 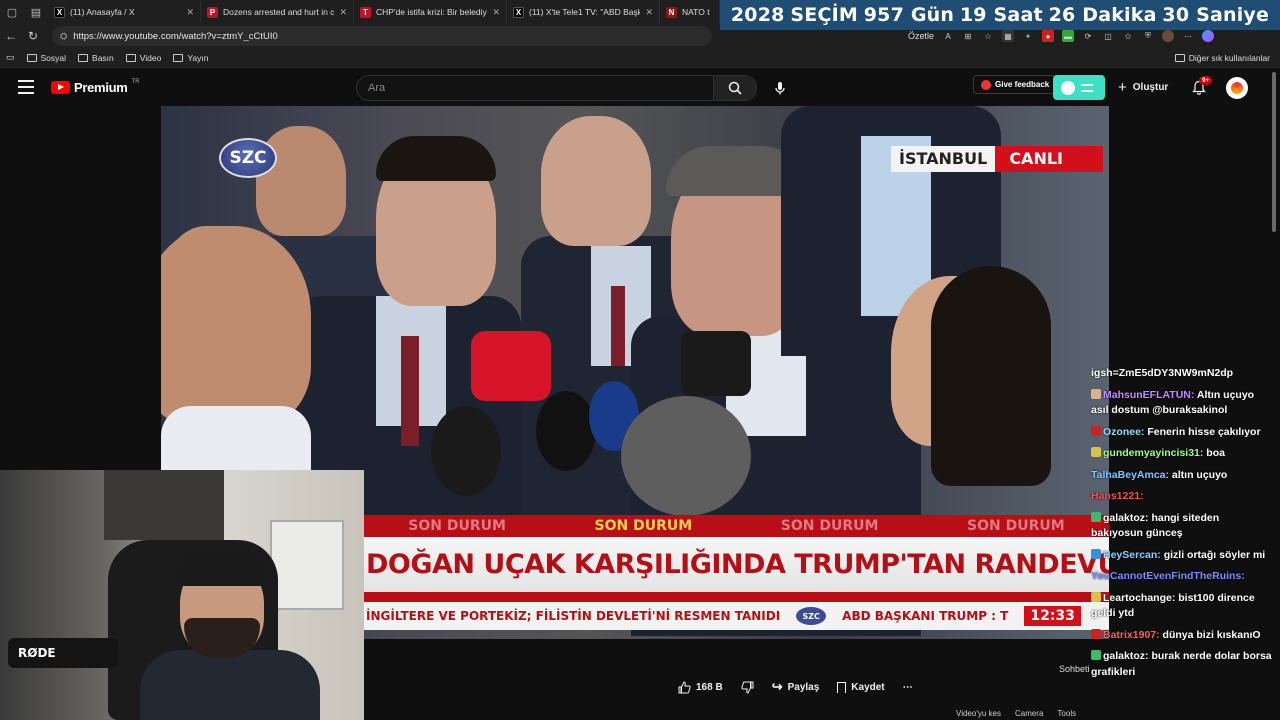 I want to click on apps-icon: ⊞, so click(x=968, y=36).